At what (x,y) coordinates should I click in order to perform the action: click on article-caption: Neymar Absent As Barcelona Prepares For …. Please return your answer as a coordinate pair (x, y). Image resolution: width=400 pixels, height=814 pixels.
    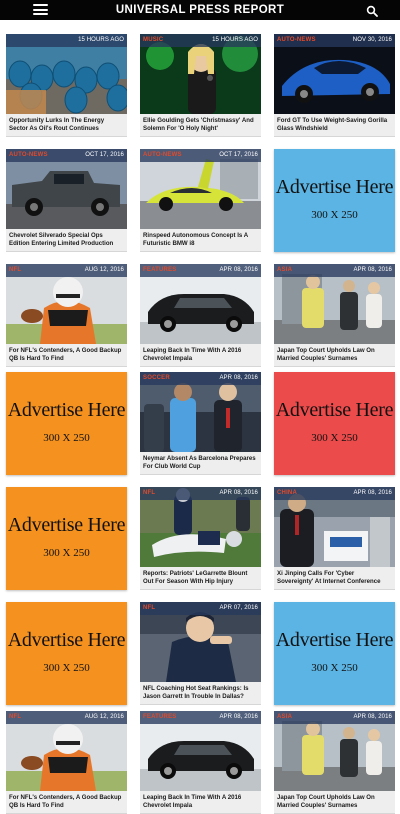
    Looking at the image, I should click on (200, 463).